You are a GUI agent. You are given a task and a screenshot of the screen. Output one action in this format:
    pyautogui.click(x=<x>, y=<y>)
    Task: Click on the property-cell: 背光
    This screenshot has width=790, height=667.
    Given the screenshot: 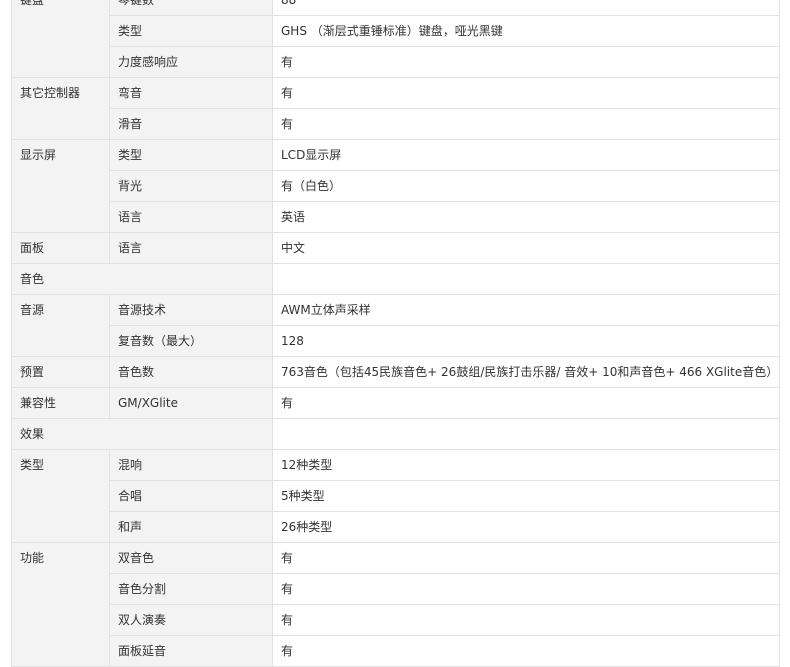 What is the action you would take?
    pyautogui.click(x=191, y=186)
    